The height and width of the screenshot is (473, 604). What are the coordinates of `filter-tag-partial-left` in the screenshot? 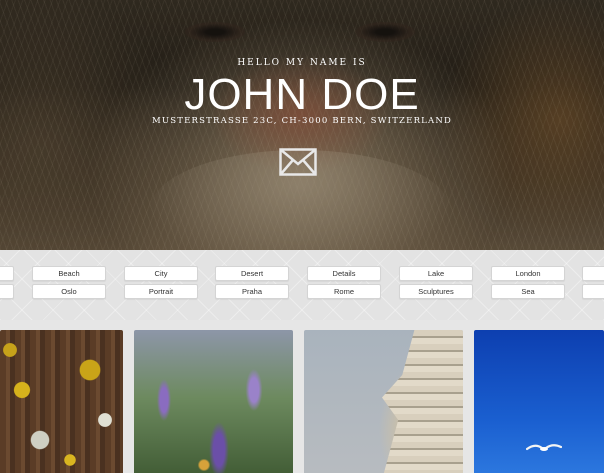 It's located at (7, 273).